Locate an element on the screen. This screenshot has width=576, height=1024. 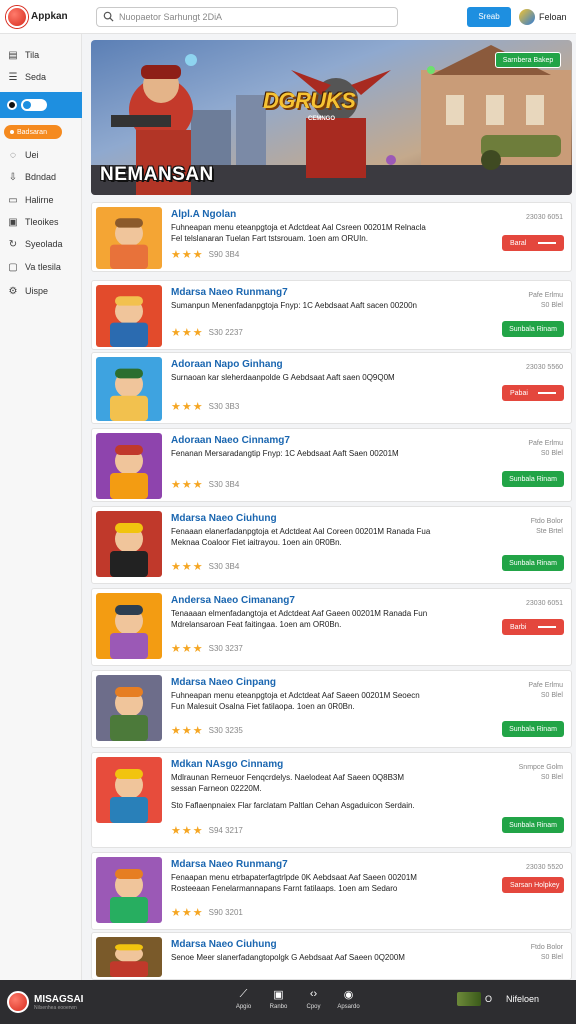
toggle-icon is located at coordinates (34, 105).